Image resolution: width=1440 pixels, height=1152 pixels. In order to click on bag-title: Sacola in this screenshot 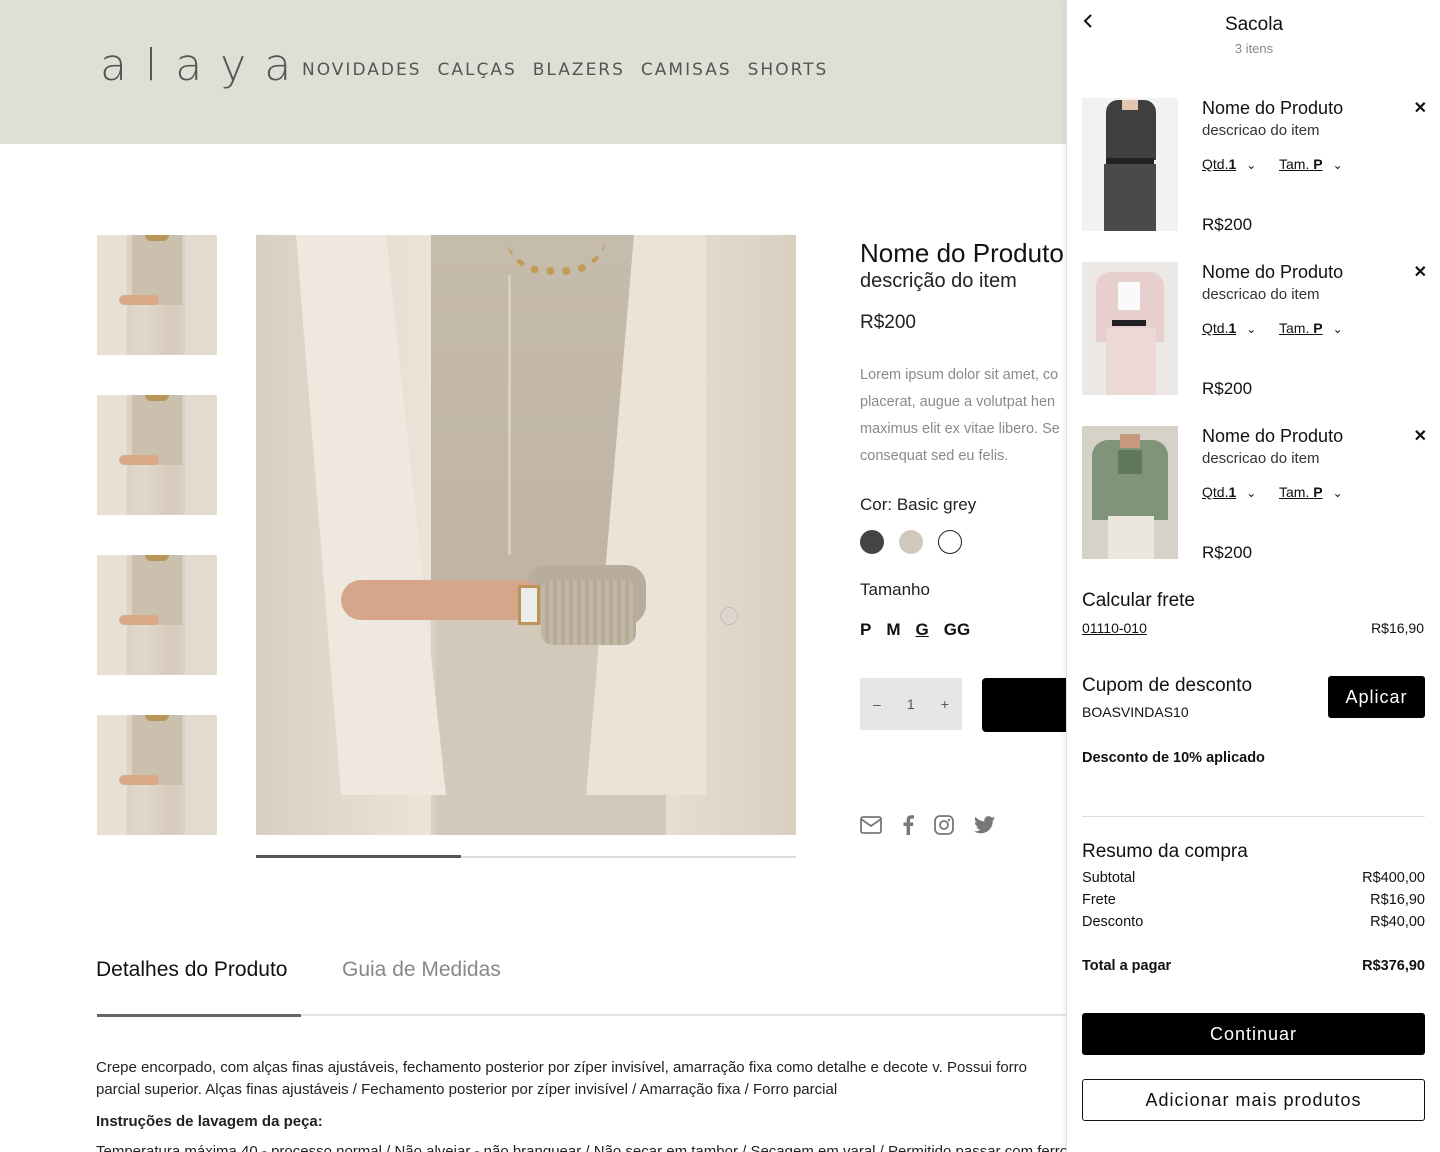, I will do `click(1254, 24)`.